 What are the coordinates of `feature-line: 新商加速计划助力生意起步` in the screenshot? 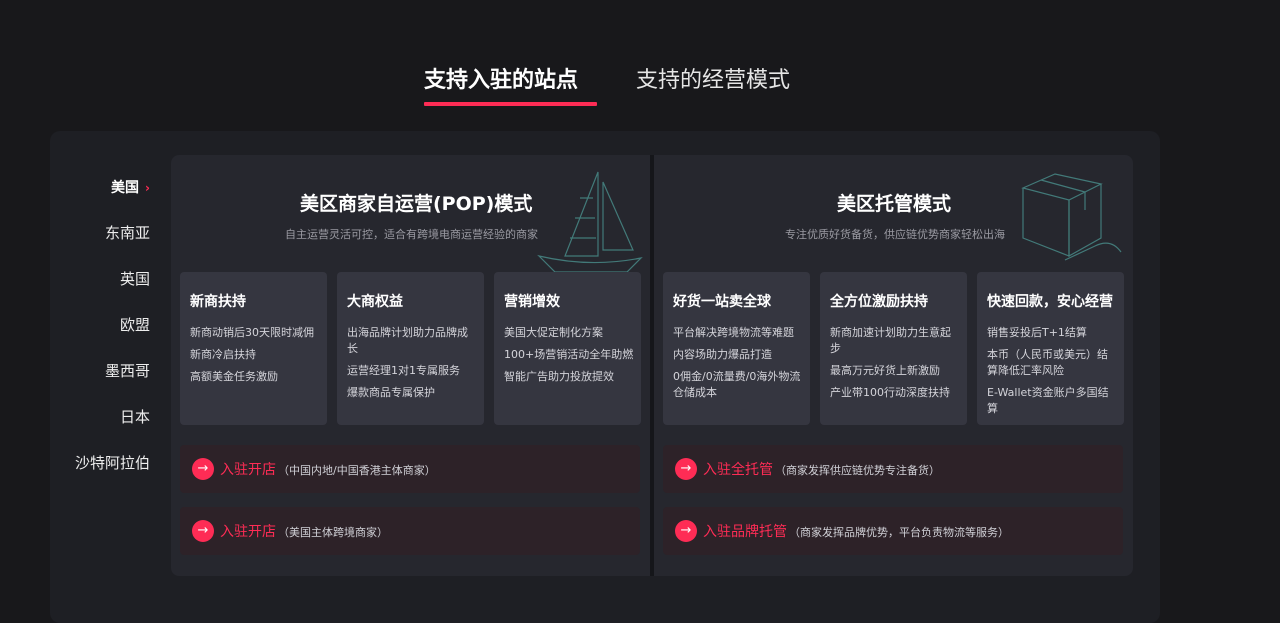 It's located at (890, 340).